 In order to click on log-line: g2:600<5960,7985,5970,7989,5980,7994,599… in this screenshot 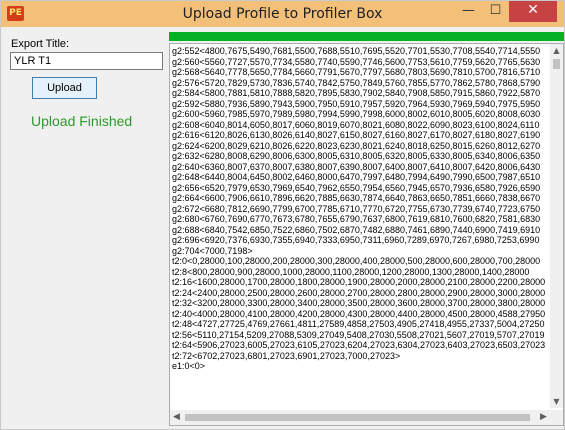, I will do `click(356, 114)`.